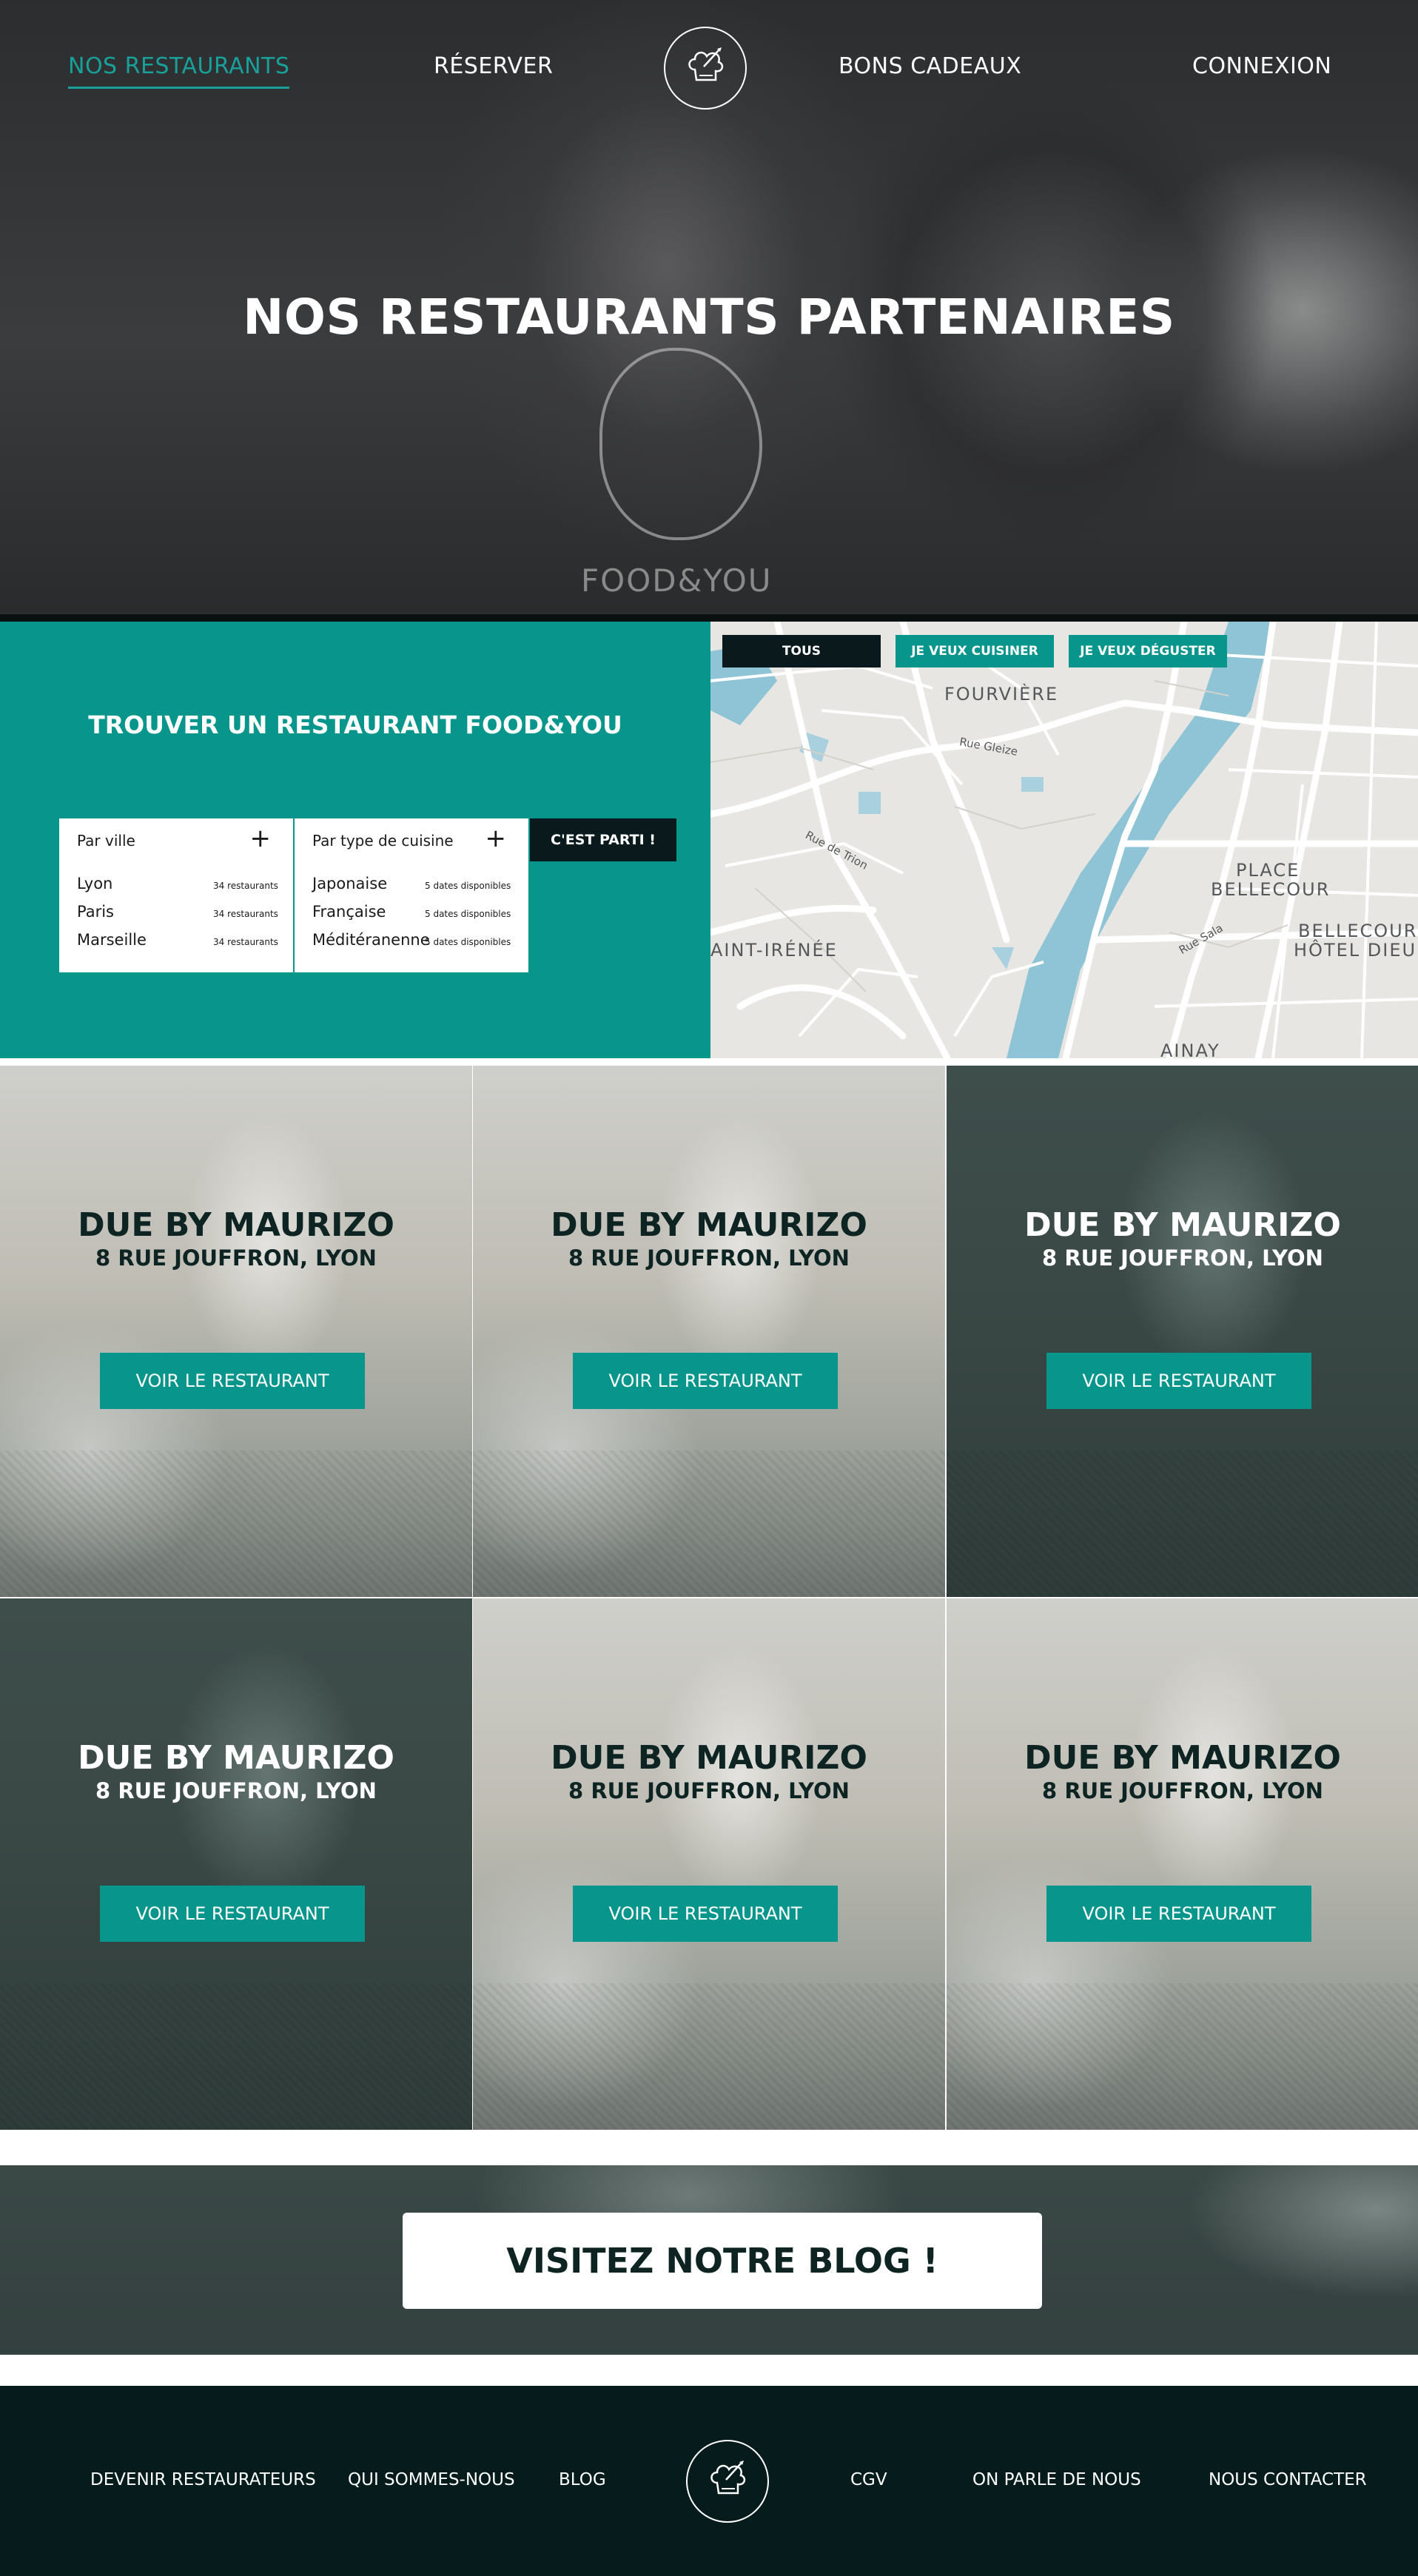 The height and width of the screenshot is (2576, 1418). I want to click on apron-text: FOOD&YOU, so click(677, 580).